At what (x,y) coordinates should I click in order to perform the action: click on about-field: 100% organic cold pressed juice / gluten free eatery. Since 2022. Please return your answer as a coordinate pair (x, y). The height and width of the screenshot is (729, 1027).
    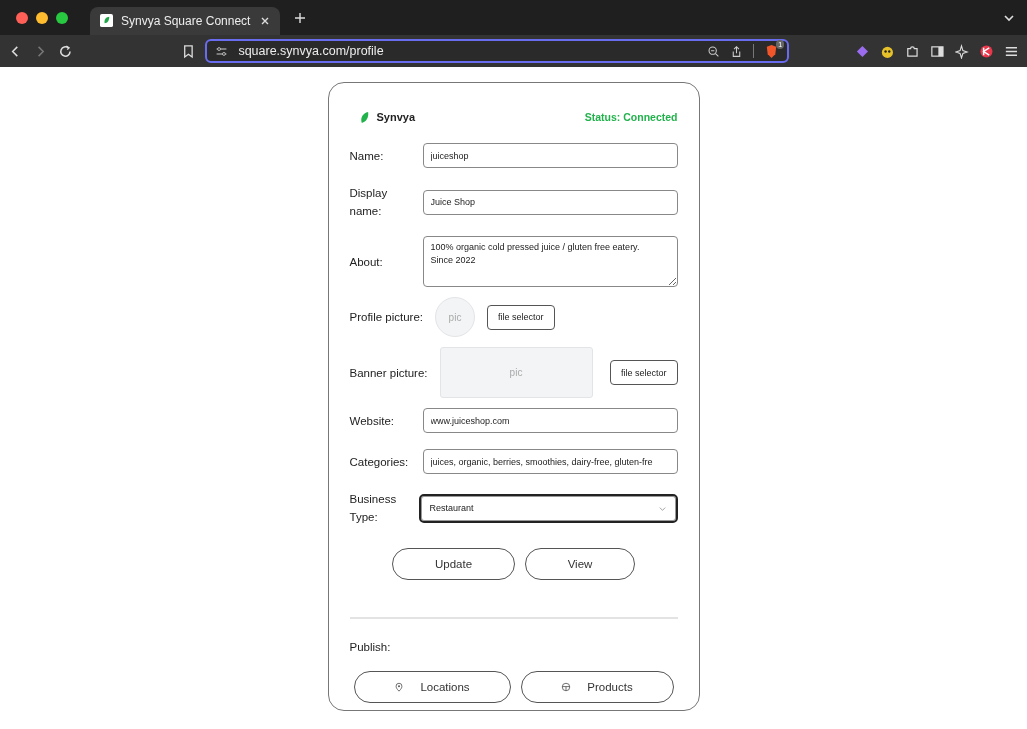
    Looking at the image, I should click on (550, 261).